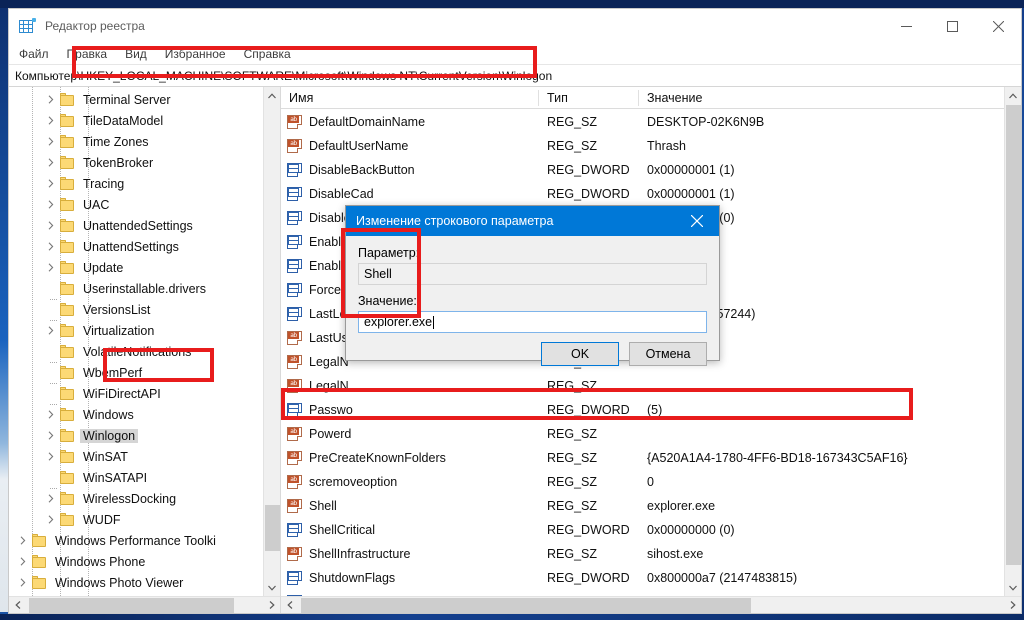 The image size is (1024, 620). What do you see at coordinates (642, 434) in the screenshot?
I see `table-row: ab Powerd REG_SZ` at bounding box center [642, 434].